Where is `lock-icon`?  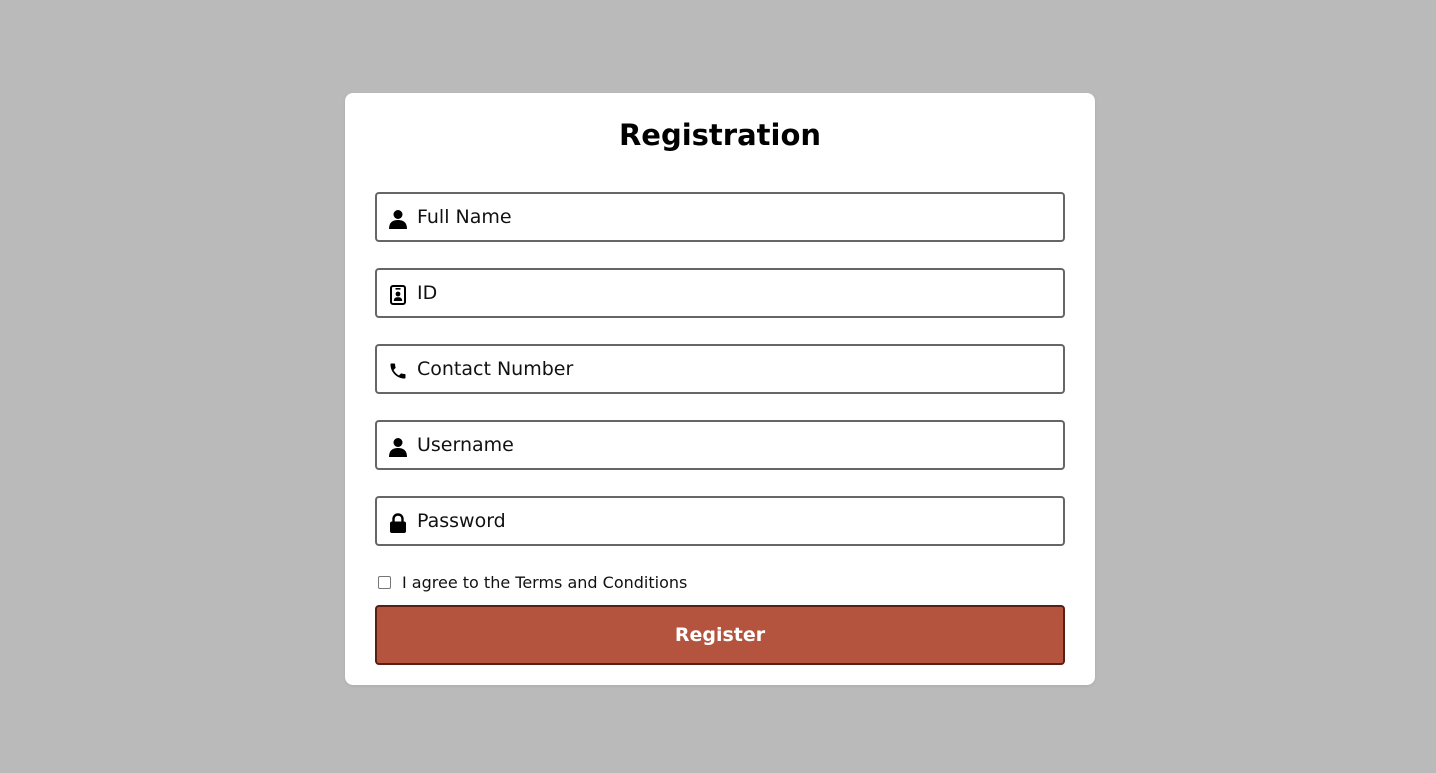
lock-icon is located at coordinates (398, 523).